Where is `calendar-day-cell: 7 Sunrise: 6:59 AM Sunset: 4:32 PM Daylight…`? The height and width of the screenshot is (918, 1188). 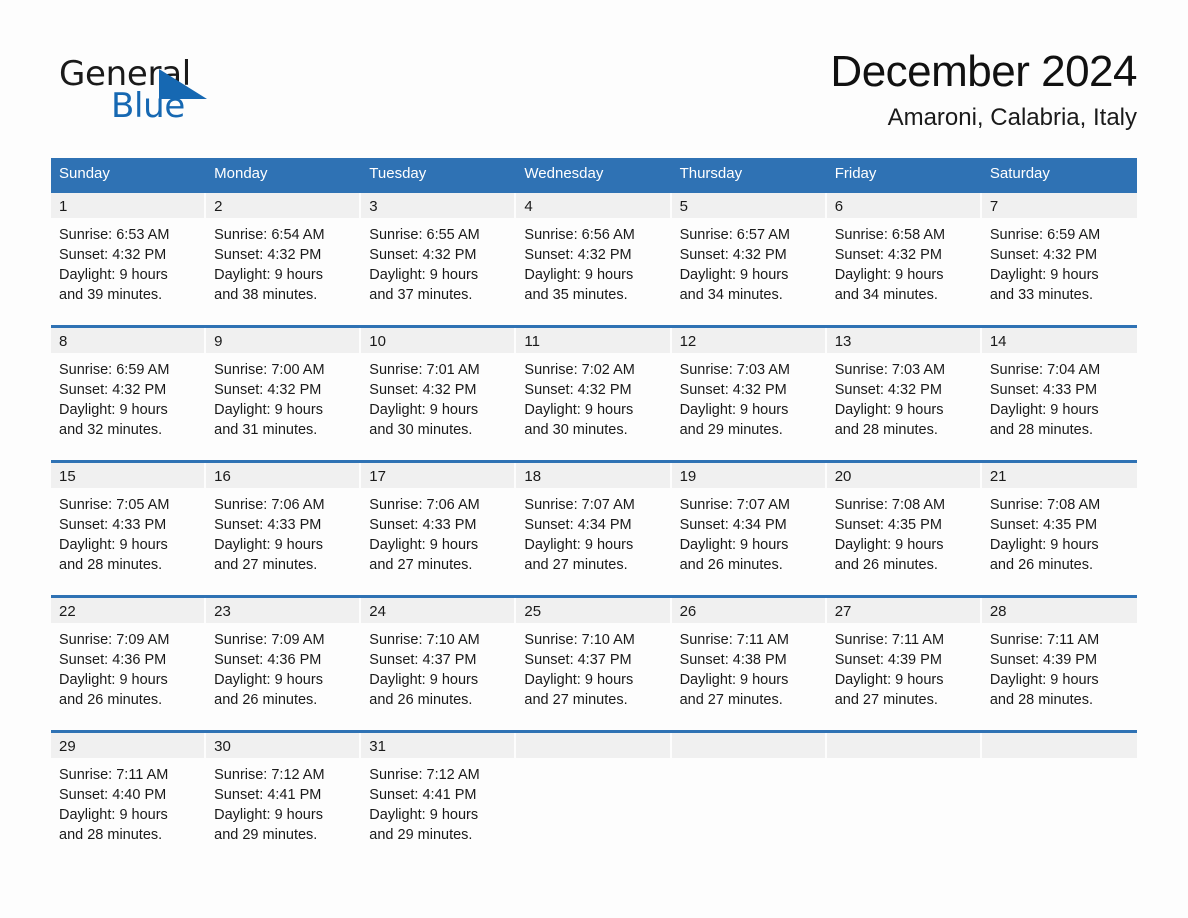 calendar-day-cell: 7 Sunrise: 6:59 AM Sunset: 4:32 PM Daylight… is located at coordinates (1059, 258).